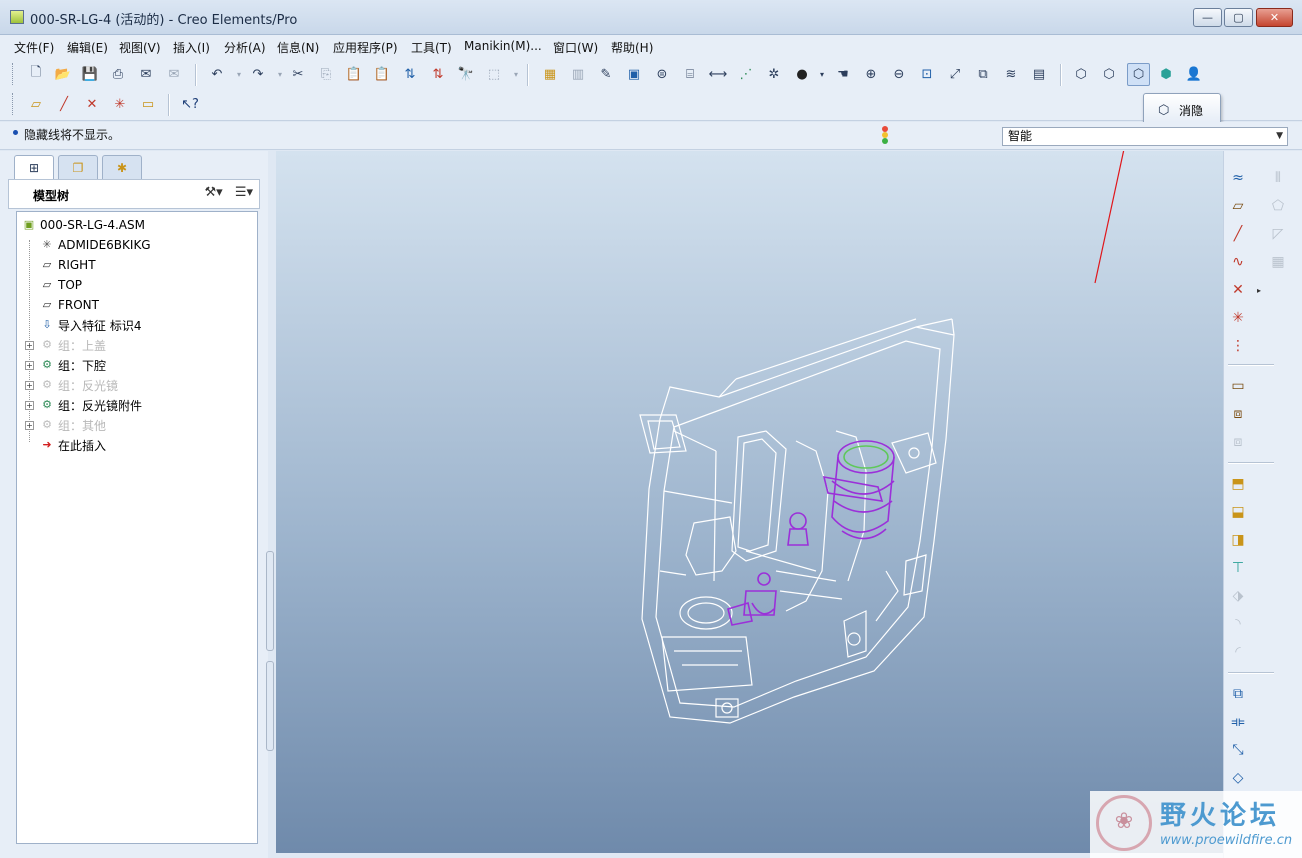 The width and height of the screenshot is (1302, 858). Describe the element at coordinates (72, 425) in the screenshot. I see `tree-node: ⚙ 组：其他` at that location.